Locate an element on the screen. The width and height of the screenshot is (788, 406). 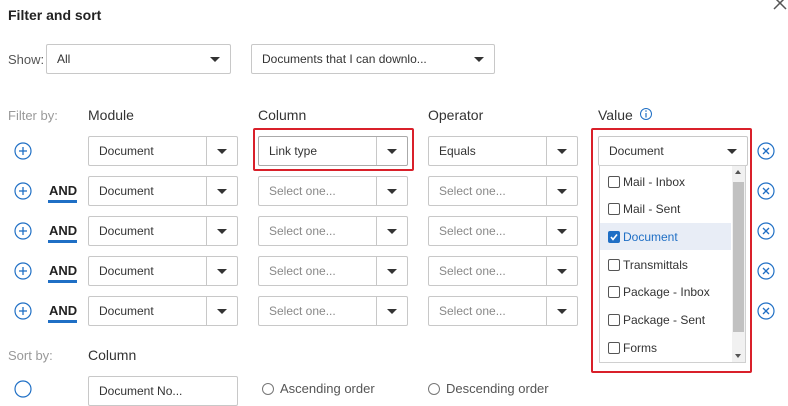
descending-radio is located at coordinates (434, 389).